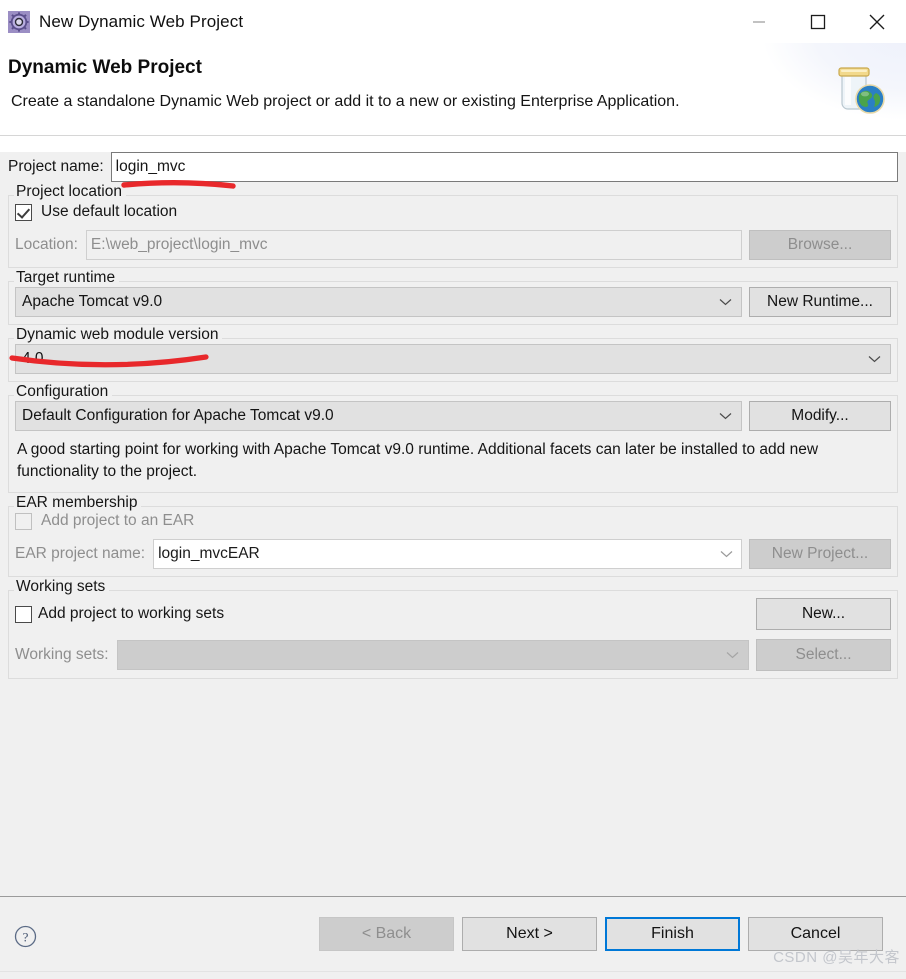 This screenshot has width=906, height=979. I want to click on window-title: New Dynamic Web Project, so click(141, 21).